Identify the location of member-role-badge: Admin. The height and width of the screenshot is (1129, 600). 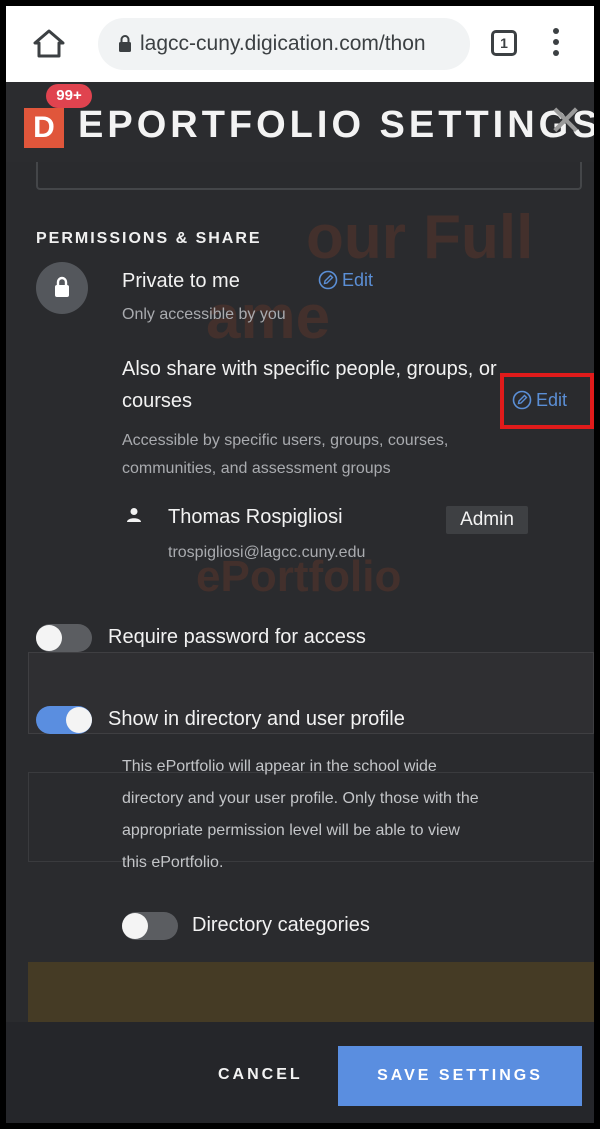
(487, 520).